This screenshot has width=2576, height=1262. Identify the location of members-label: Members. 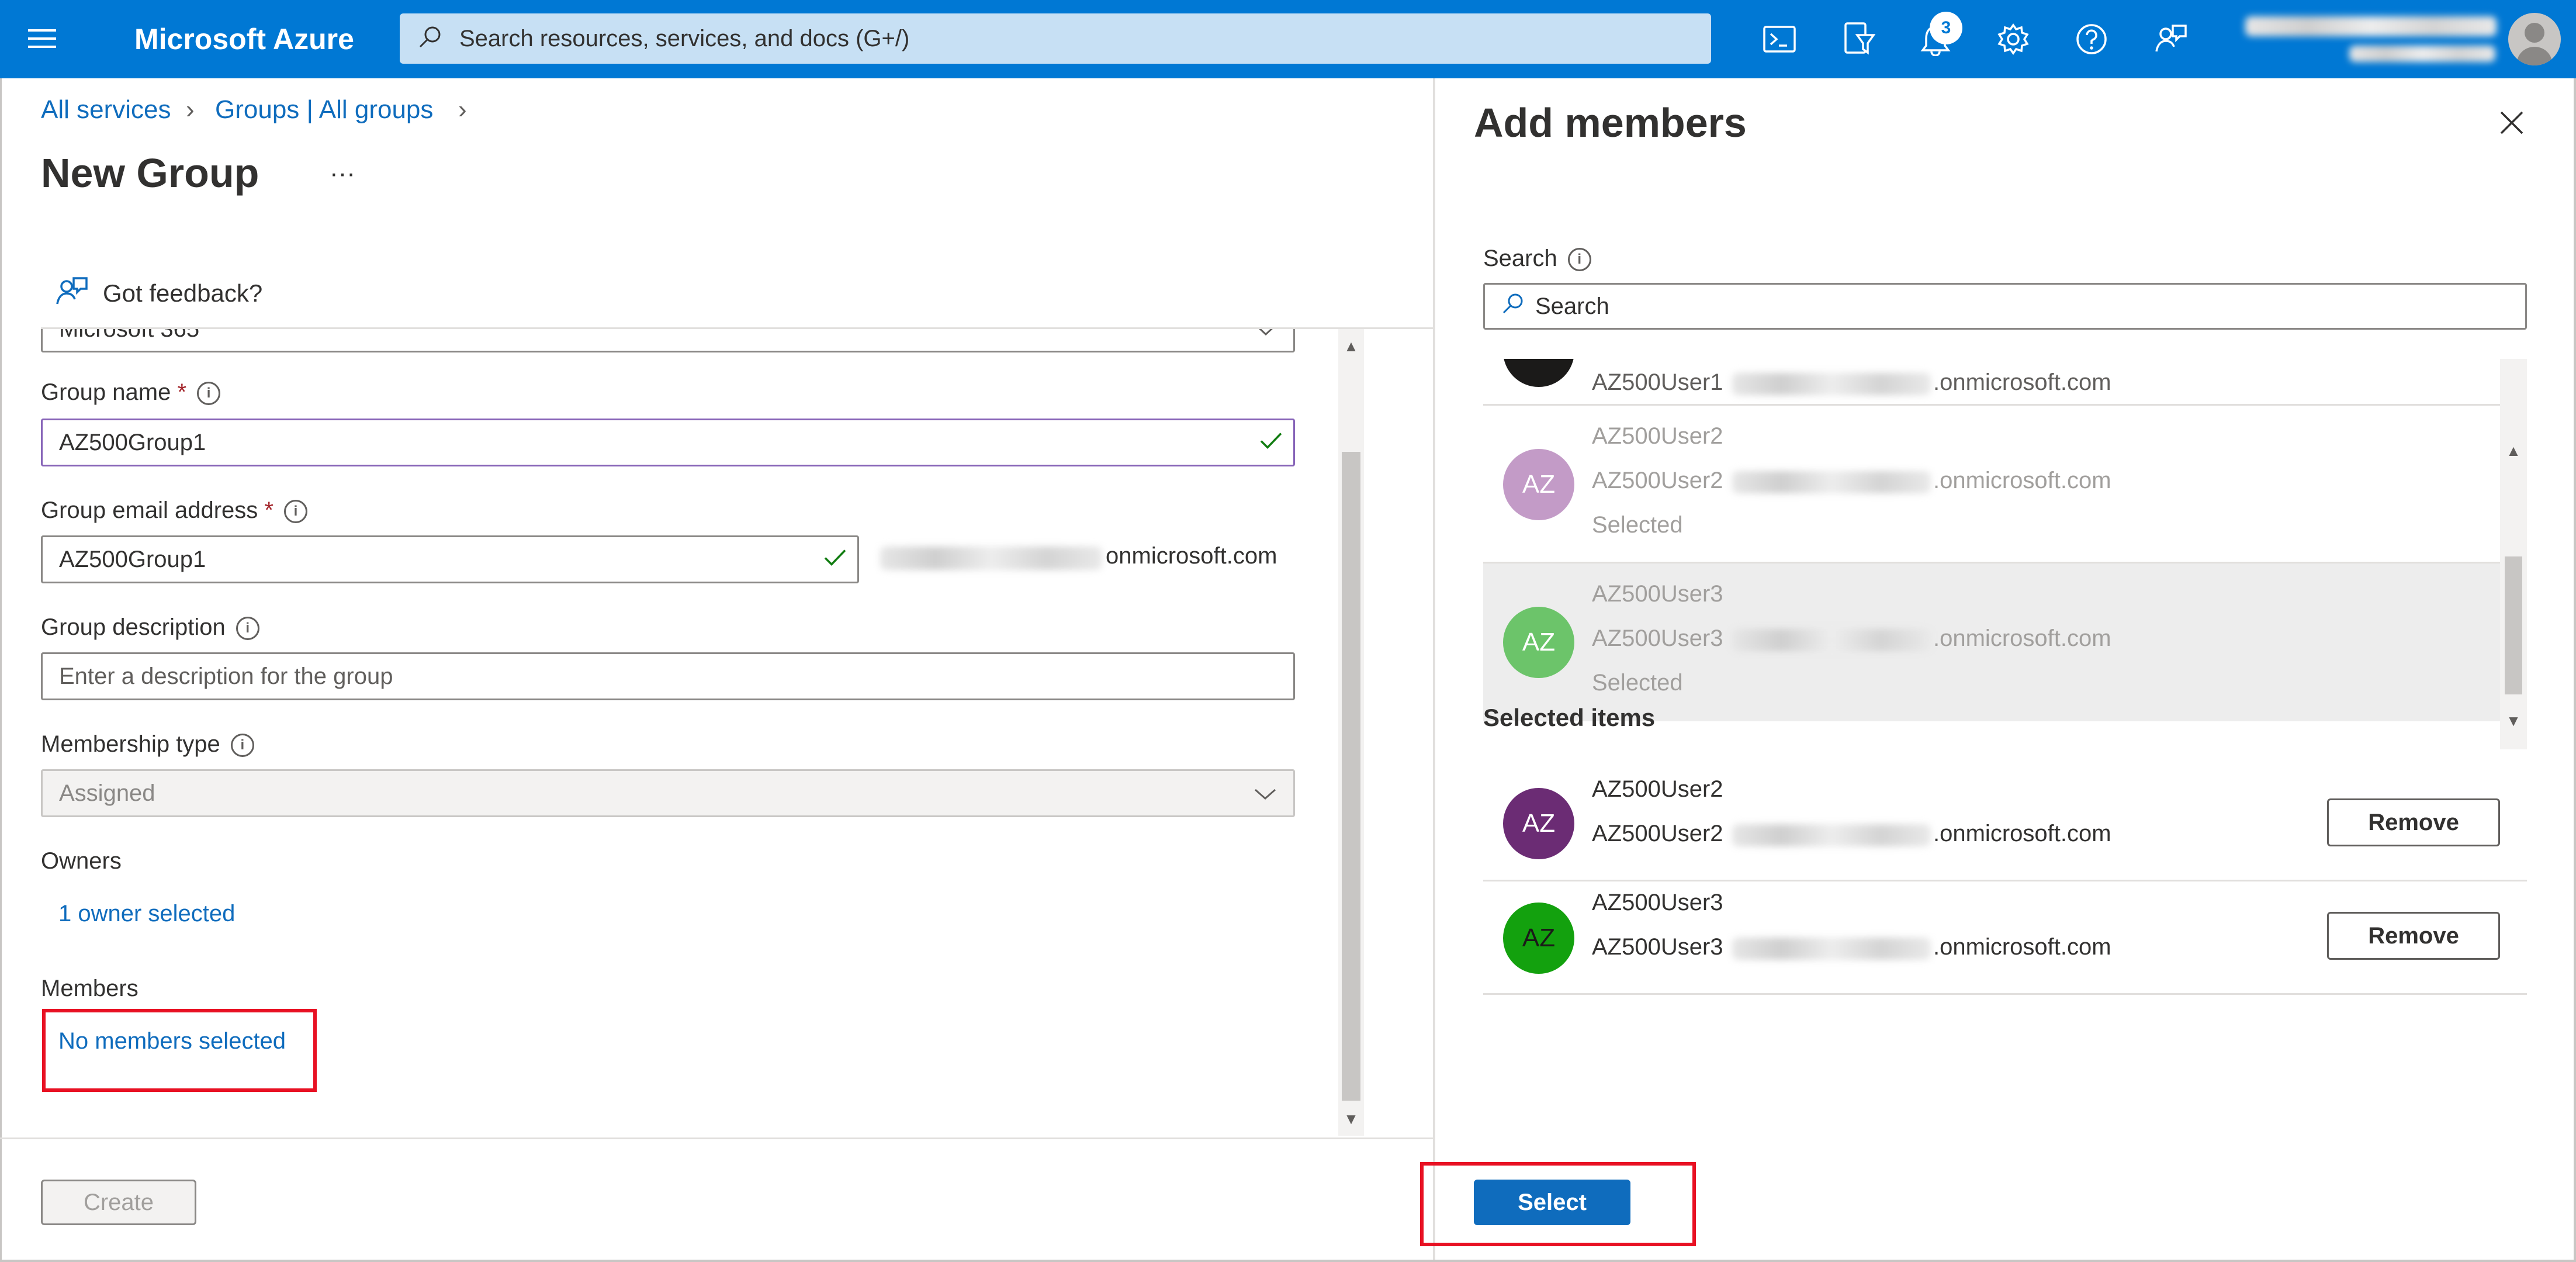
(90, 988).